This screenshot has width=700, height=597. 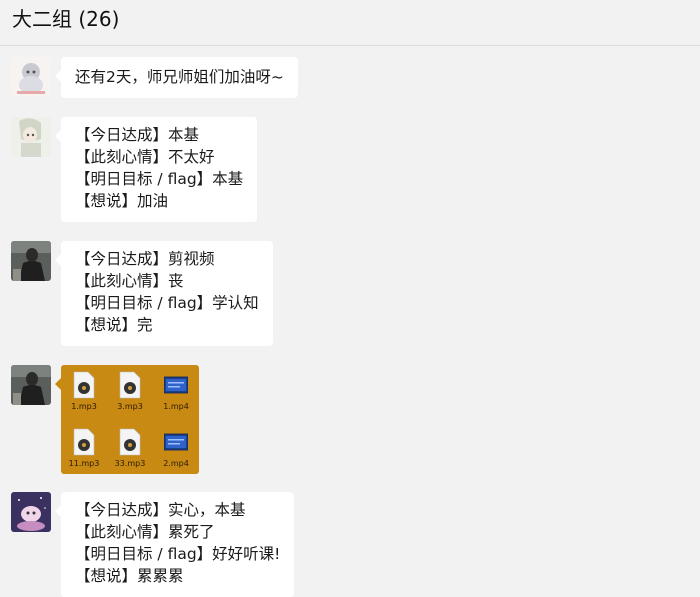 I want to click on file-name: 1.mp3, so click(x=84, y=406).